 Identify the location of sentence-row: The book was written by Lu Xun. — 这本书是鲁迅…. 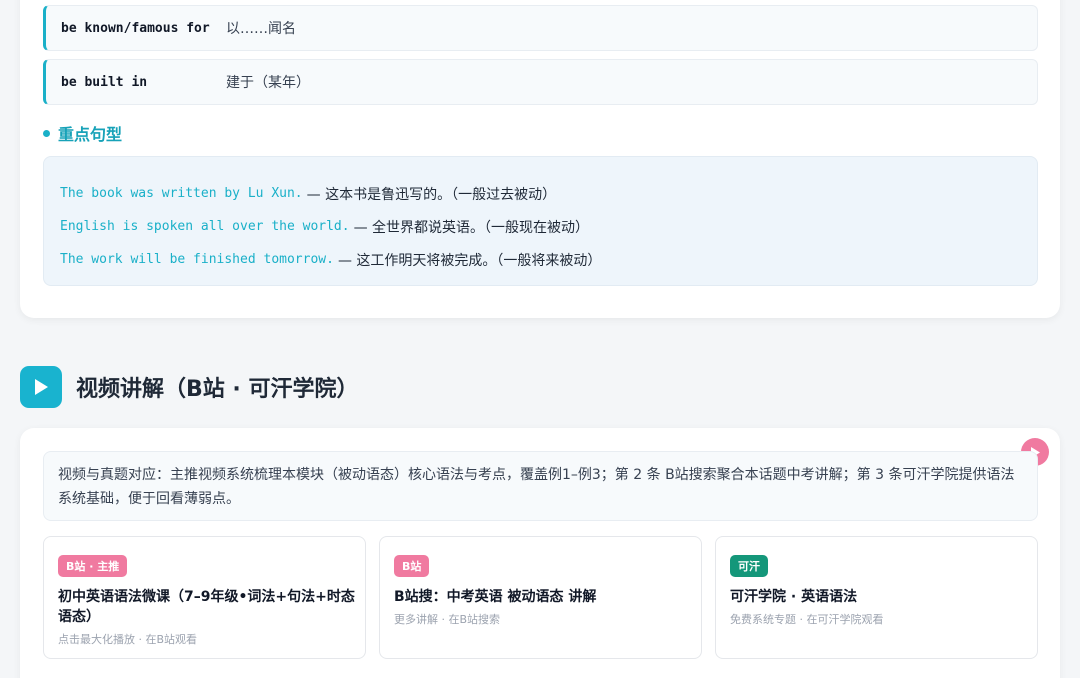
(540, 193).